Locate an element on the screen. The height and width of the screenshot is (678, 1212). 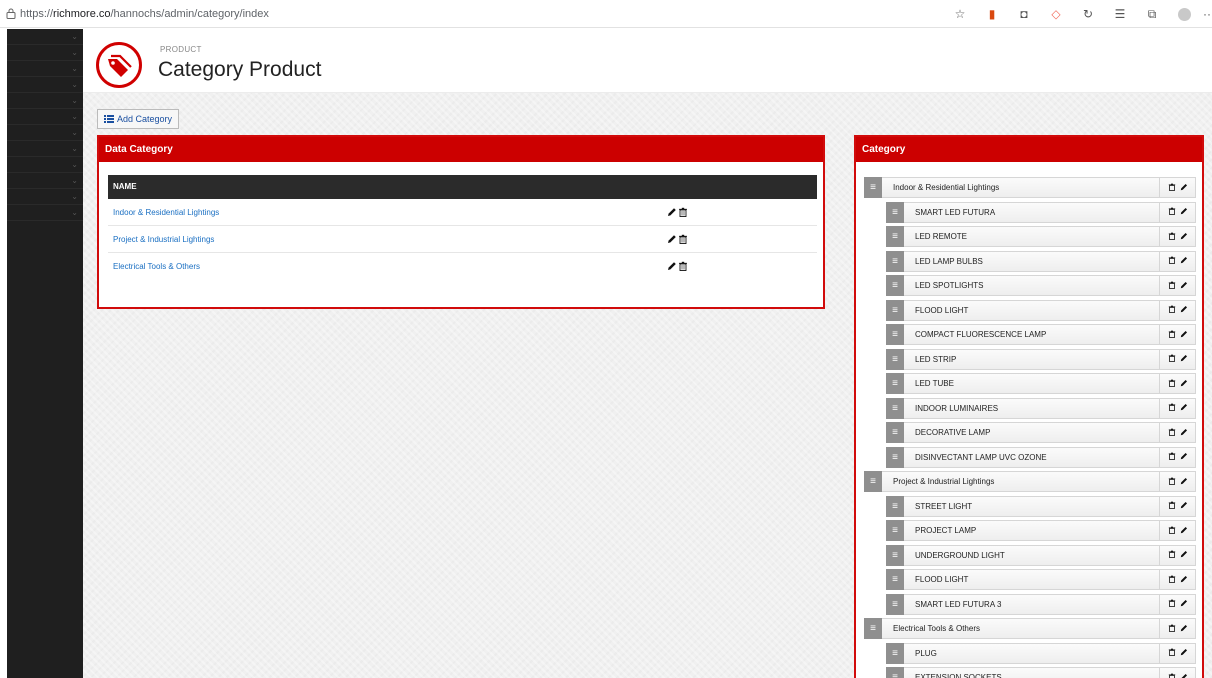
tree-child-node: ≡ LED SPOTLIGHTS is located at coordinates (1041, 285).